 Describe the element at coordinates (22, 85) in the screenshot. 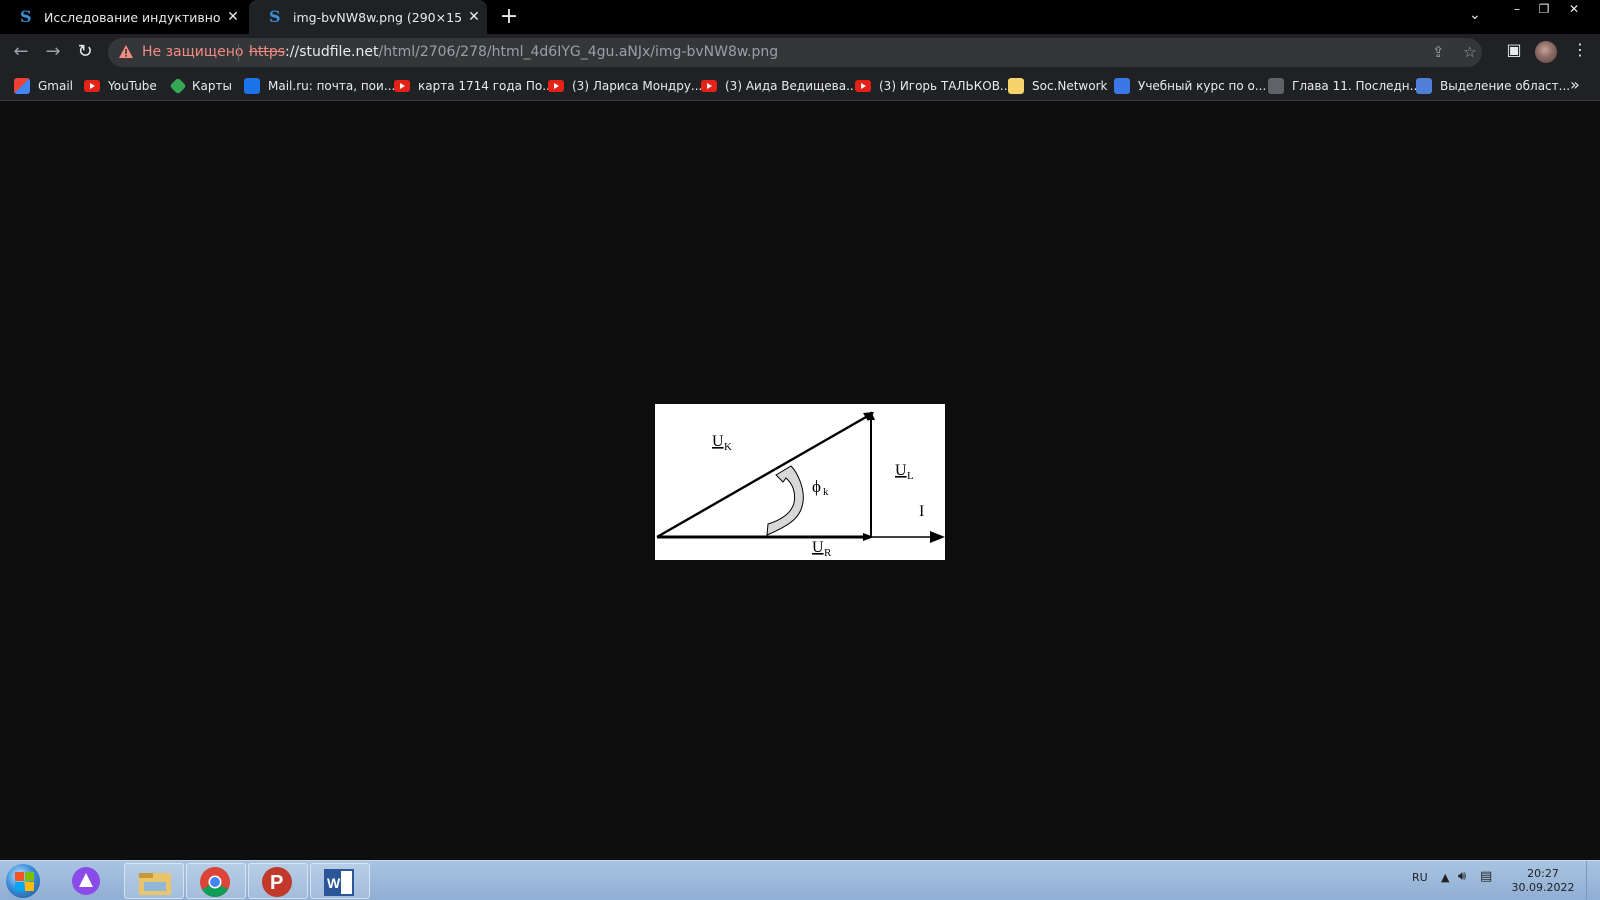

I see `gmail-icon` at that location.